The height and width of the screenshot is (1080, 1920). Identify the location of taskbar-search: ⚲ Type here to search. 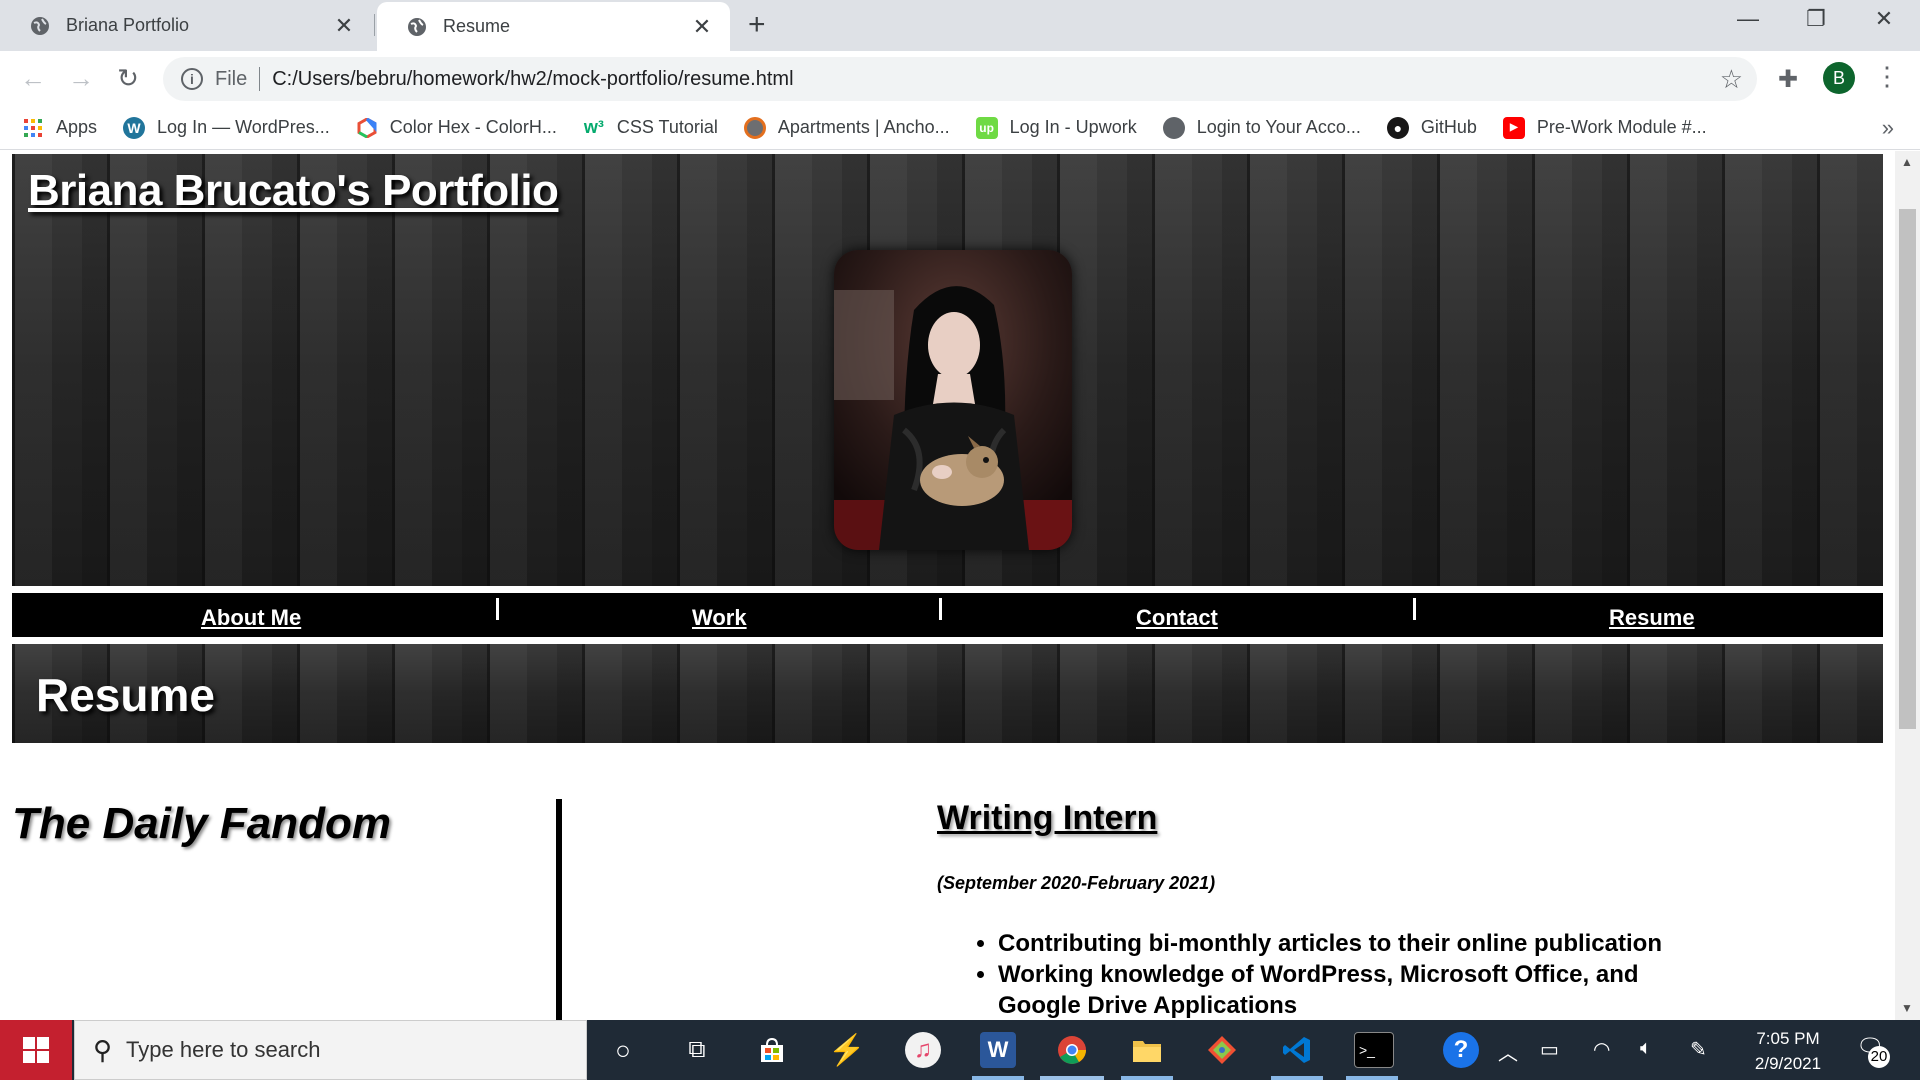
(330, 1050).